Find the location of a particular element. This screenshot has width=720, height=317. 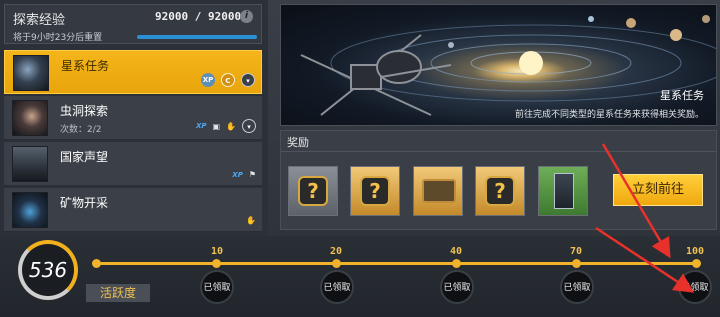

treasure-chest-icon is located at coordinates (439, 191).